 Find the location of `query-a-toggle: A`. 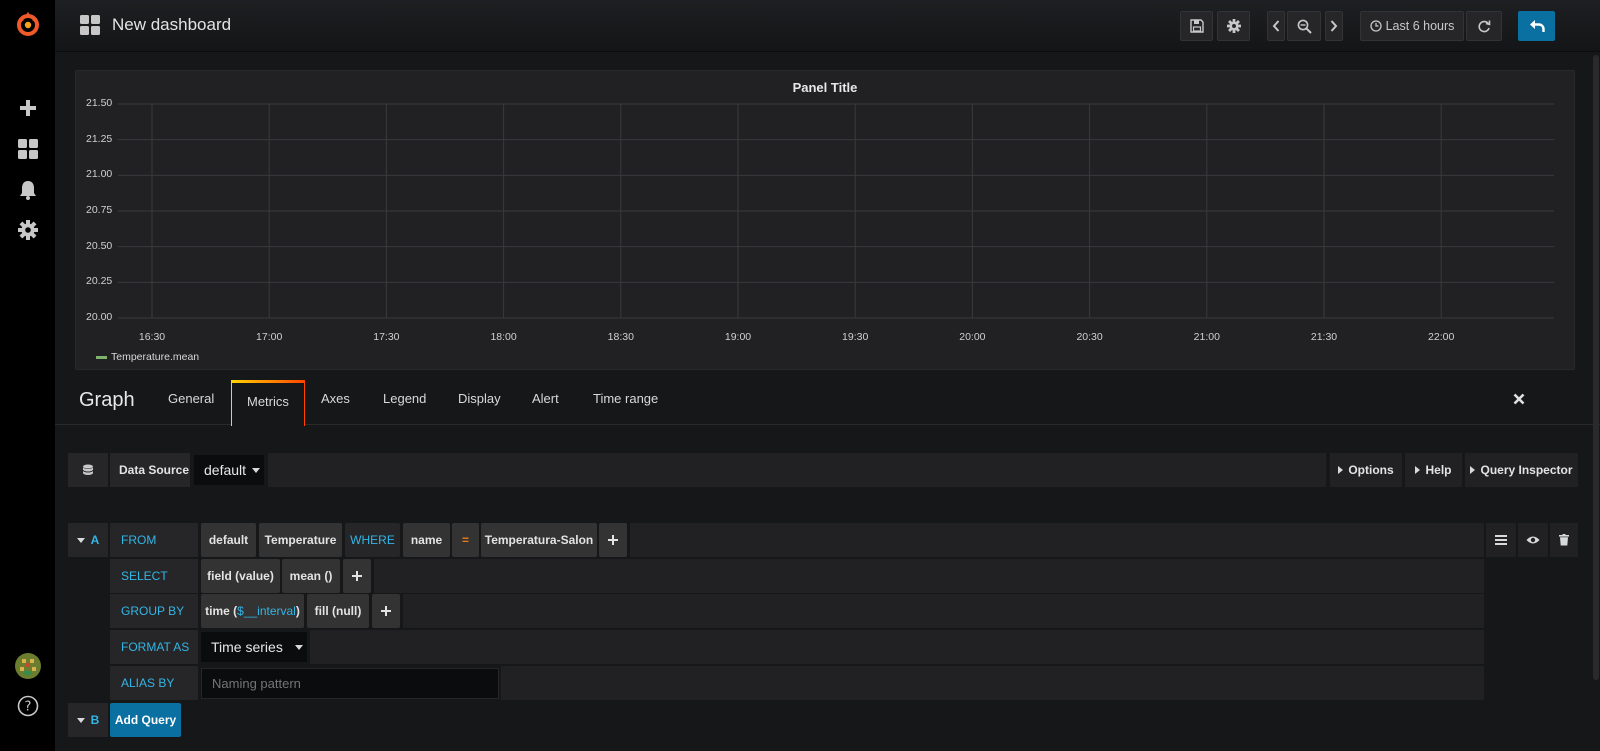

query-a-toggle: A is located at coordinates (88, 540).